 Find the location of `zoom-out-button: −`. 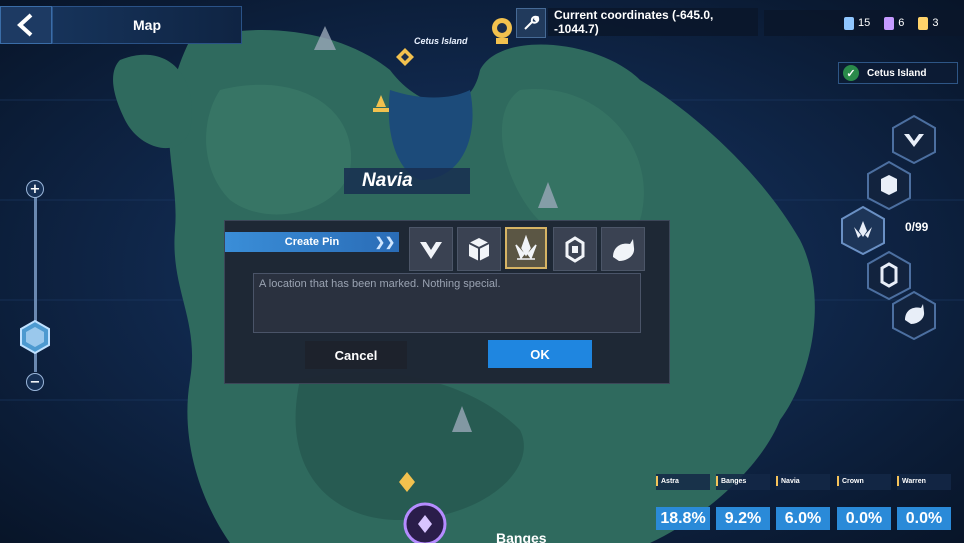

zoom-out-button: − is located at coordinates (35, 382).